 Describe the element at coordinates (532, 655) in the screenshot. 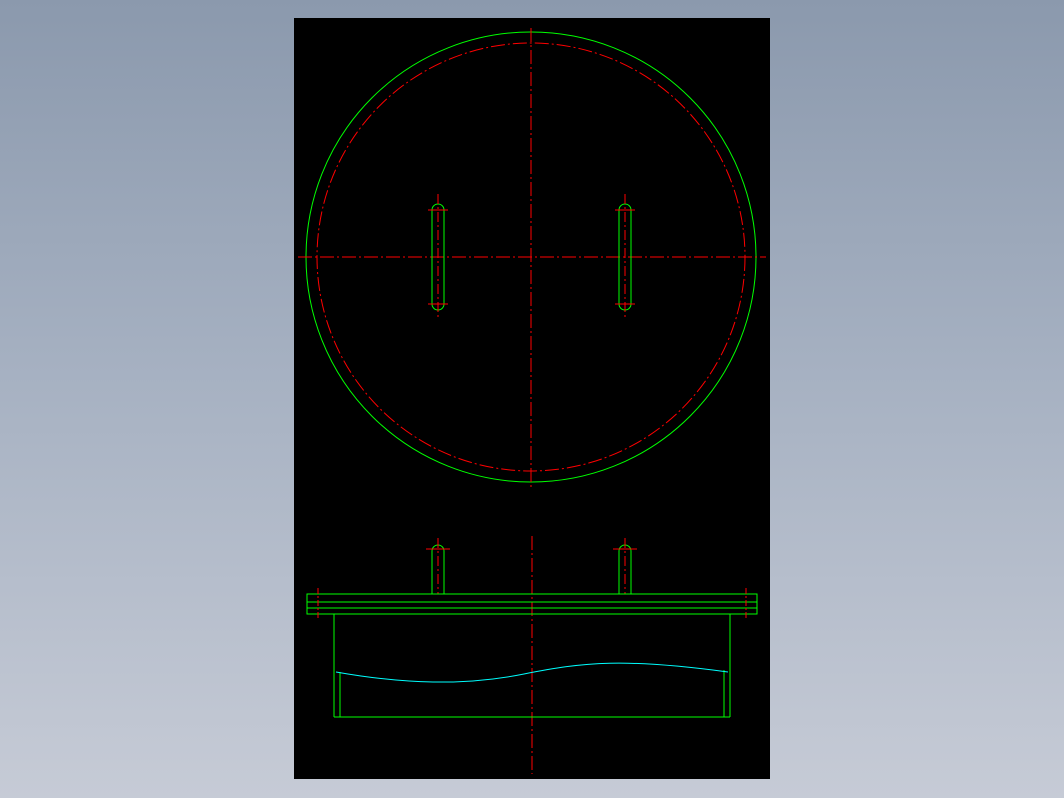

I see `elevation-view` at that location.